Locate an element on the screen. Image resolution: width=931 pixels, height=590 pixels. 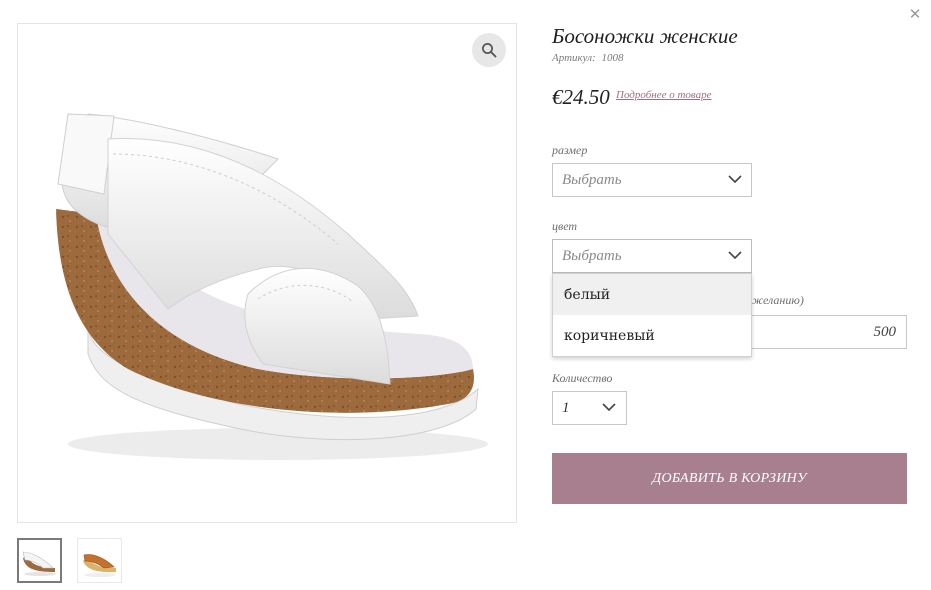
color-select: Выбрать is located at coordinates (652, 256).